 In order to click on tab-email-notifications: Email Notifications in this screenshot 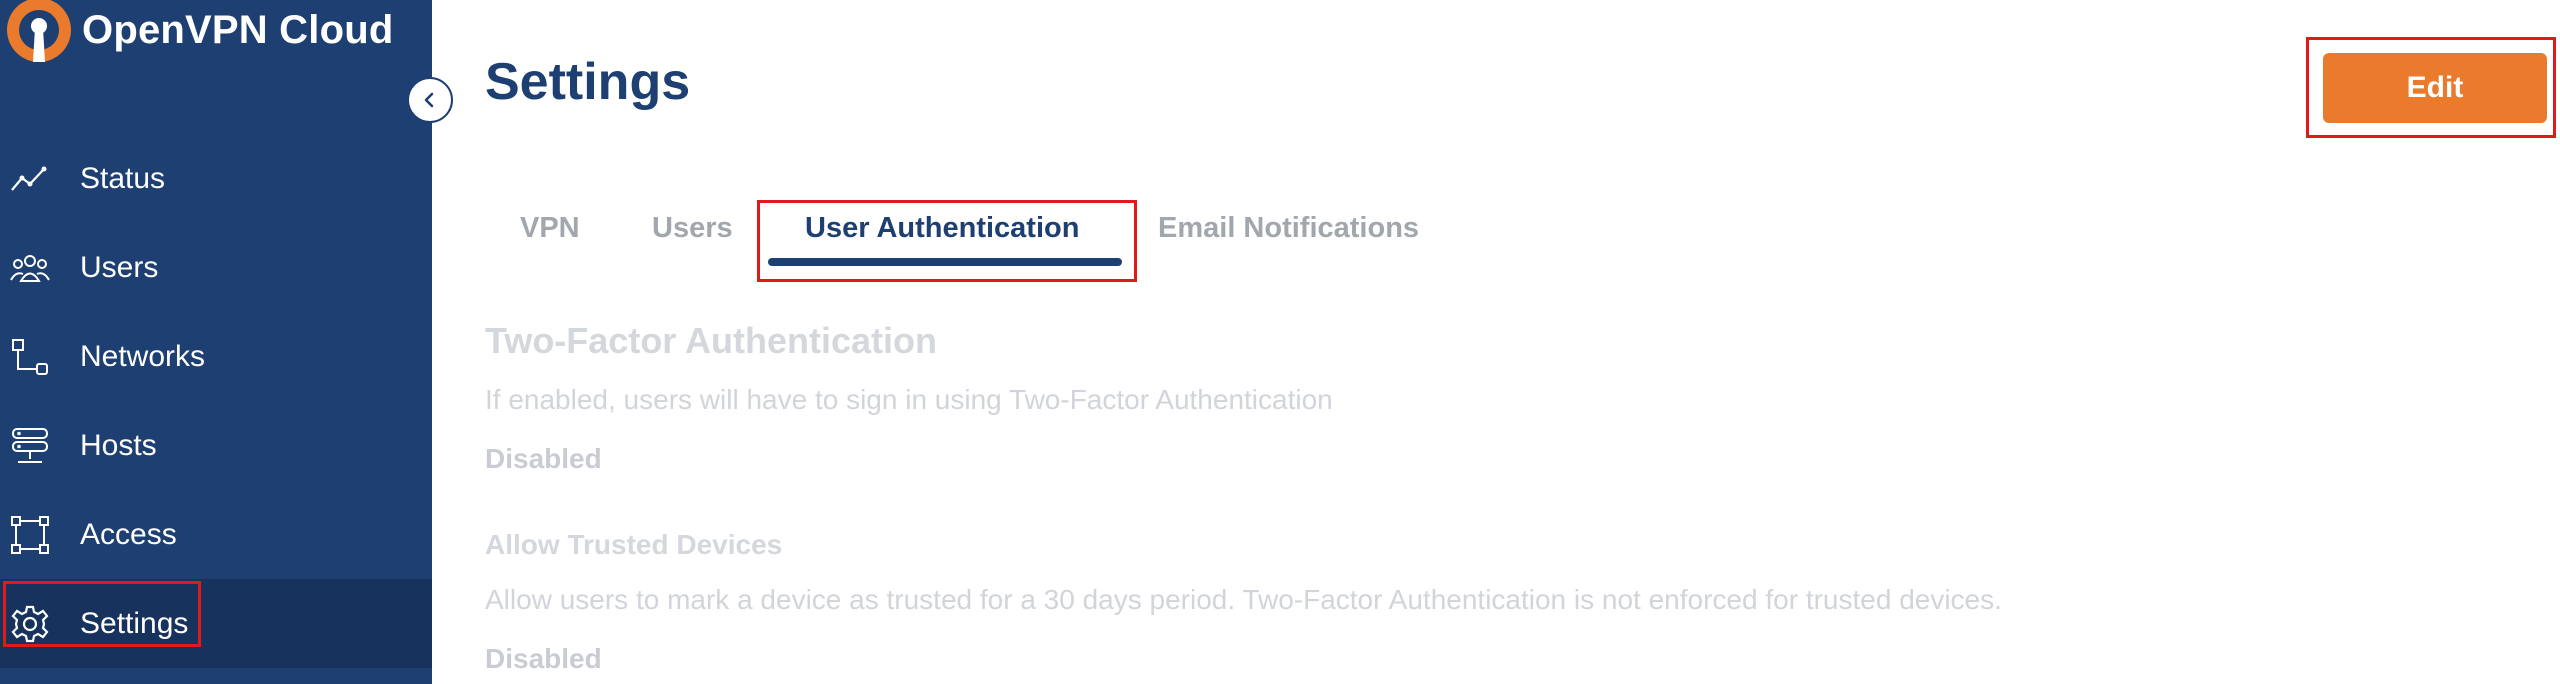, I will do `click(1288, 228)`.